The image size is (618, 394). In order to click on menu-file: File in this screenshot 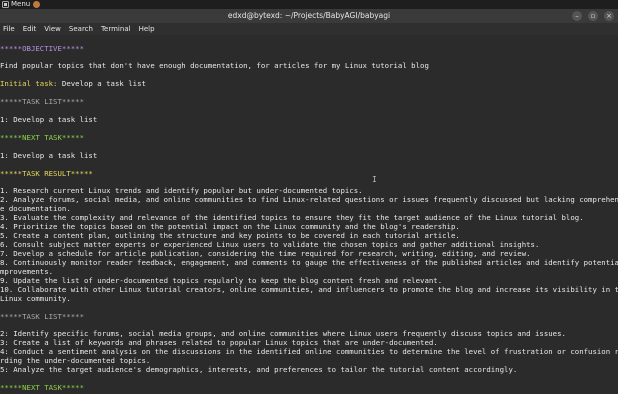, I will do `click(9, 29)`.